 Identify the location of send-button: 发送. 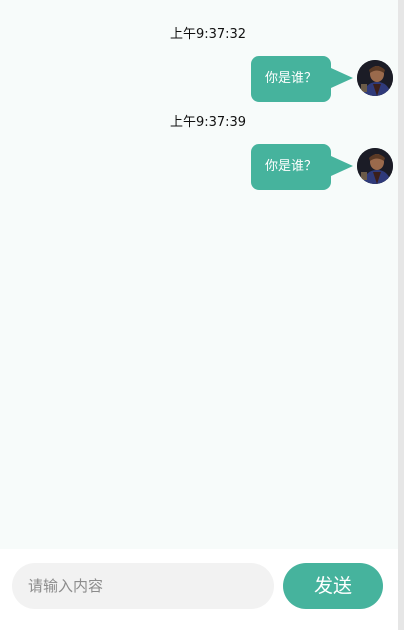
(333, 586).